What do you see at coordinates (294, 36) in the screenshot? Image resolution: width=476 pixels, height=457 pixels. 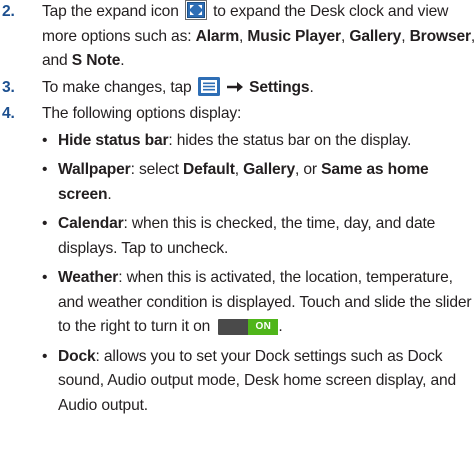 I see `option-music-player: Music Player` at bounding box center [294, 36].